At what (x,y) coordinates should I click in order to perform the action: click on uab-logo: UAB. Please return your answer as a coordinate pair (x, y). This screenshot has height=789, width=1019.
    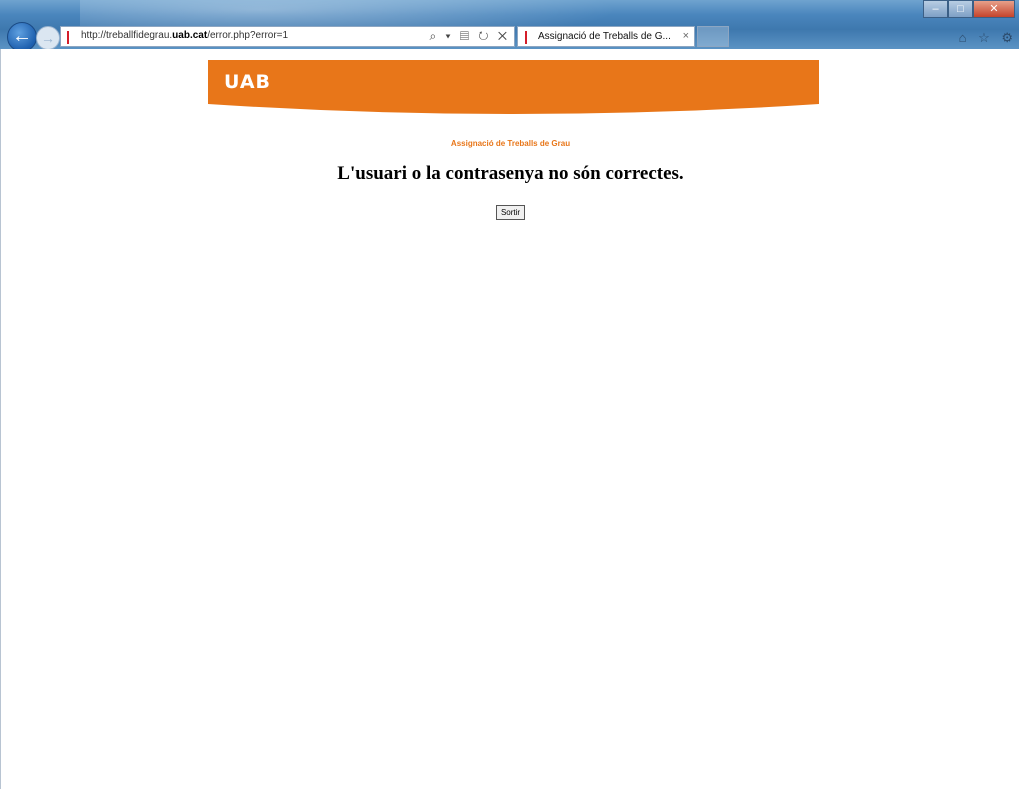
    Looking at the image, I should click on (248, 82).